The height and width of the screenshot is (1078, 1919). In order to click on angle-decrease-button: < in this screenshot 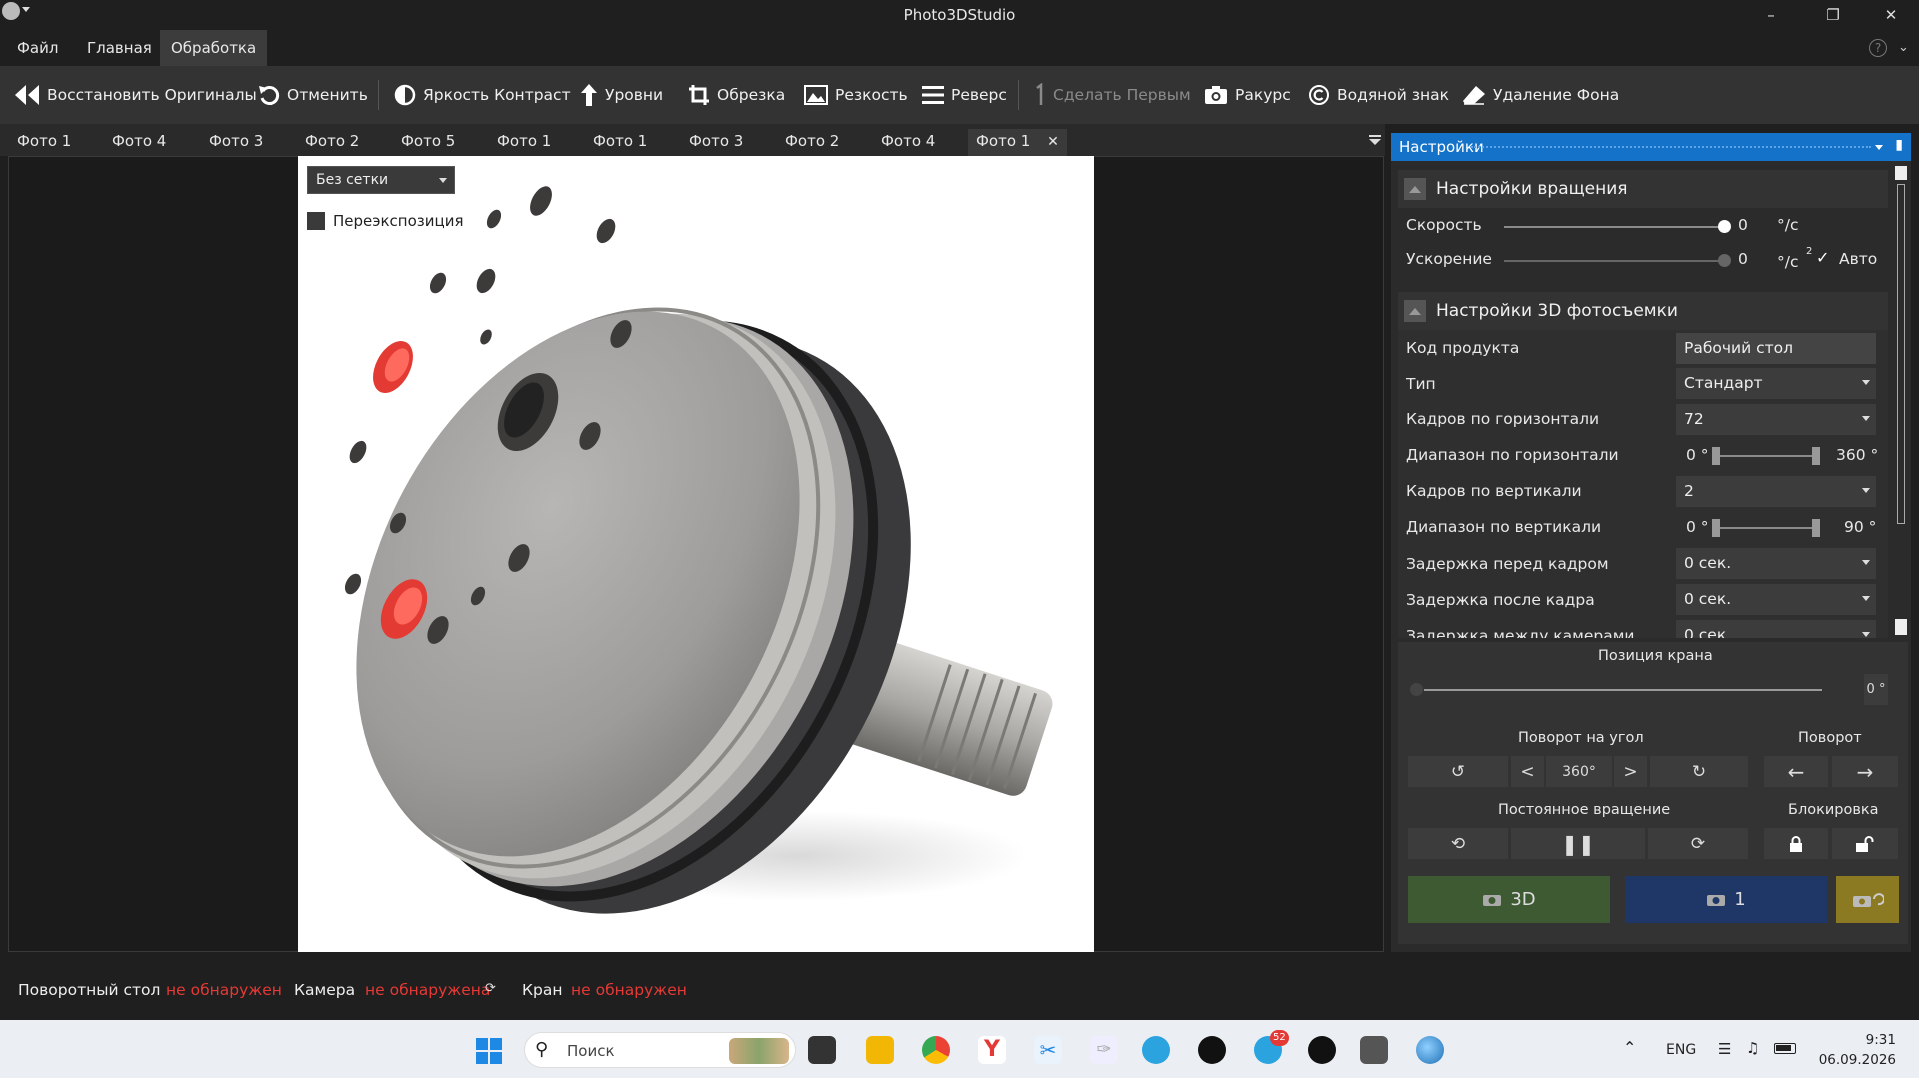, I will do `click(1527, 771)`.